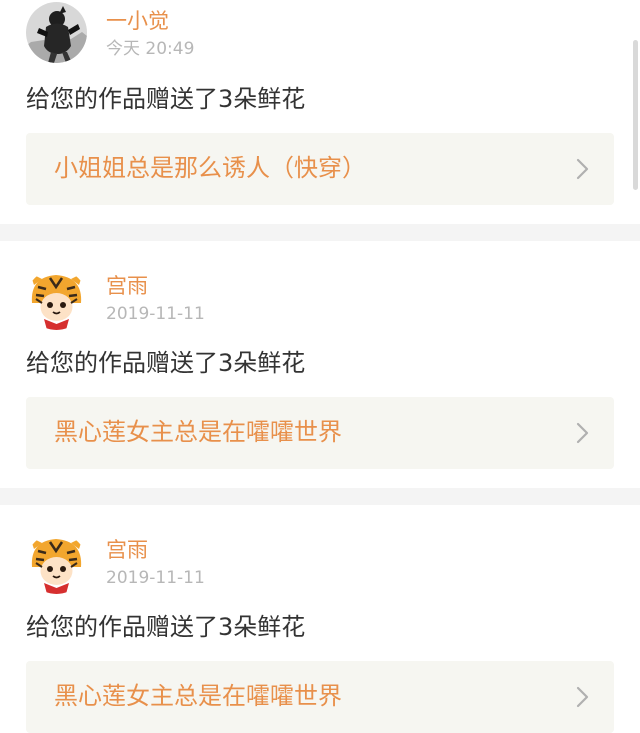 Image resolution: width=640 pixels, height=733 pixels. What do you see at coordinates (137, 21) in the screenshot?
I see `username: 一小觉` at bounding box center [137, 21].